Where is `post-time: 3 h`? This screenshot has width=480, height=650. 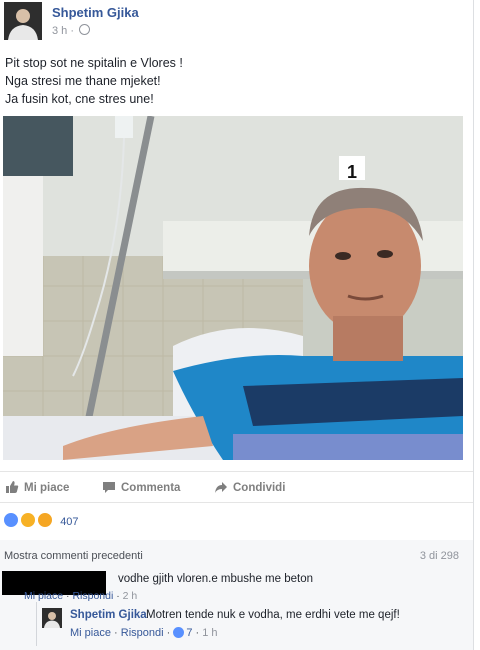 post-time: 3 h is located at coordinates (59, 31).